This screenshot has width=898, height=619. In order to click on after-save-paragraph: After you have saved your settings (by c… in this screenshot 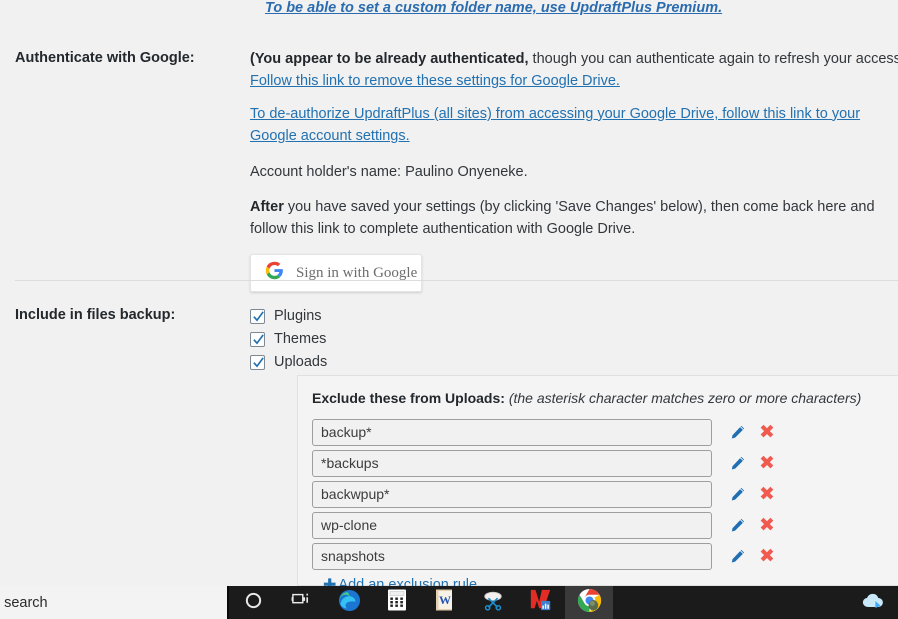, I will do `click(572, 218)`.